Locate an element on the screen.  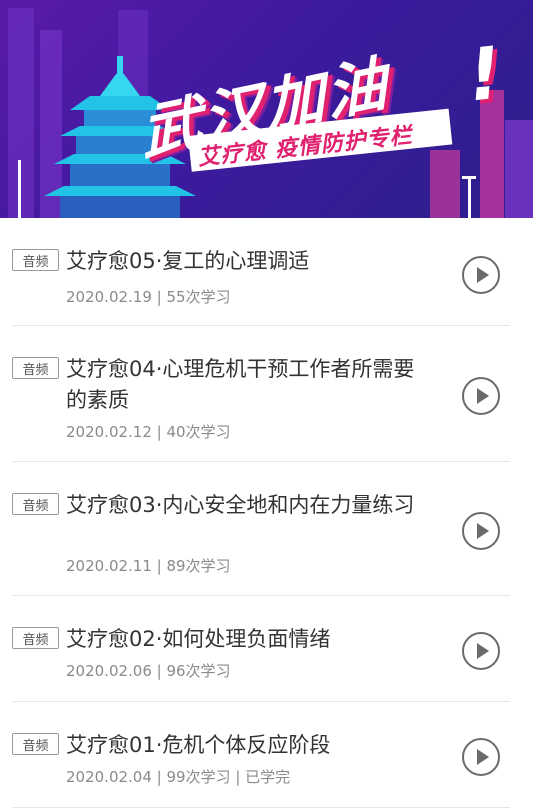
episode-meta: 2020.02.12 | 40次学习 is located at coordinates (148, 432).